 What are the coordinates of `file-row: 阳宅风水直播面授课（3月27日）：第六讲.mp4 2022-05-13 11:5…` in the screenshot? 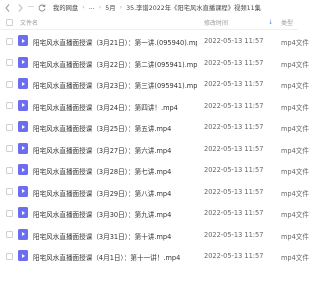 It's located at (154, 149).